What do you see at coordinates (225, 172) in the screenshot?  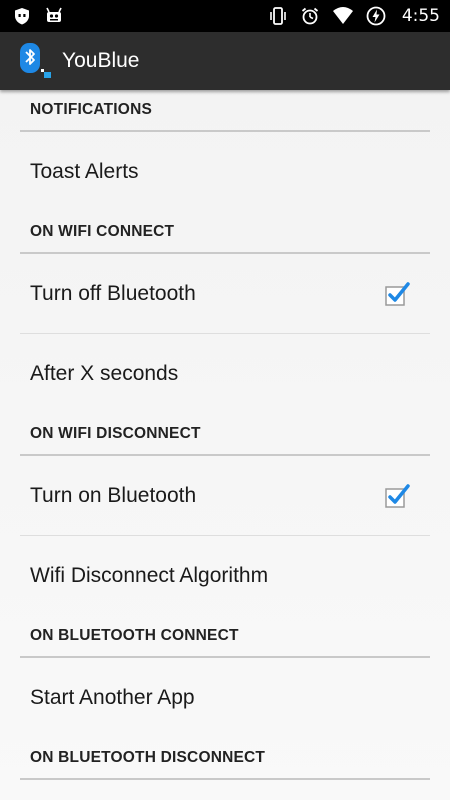 I see `pref-toast-alerts: Toast Alerts` at bounding box center [225, 172].